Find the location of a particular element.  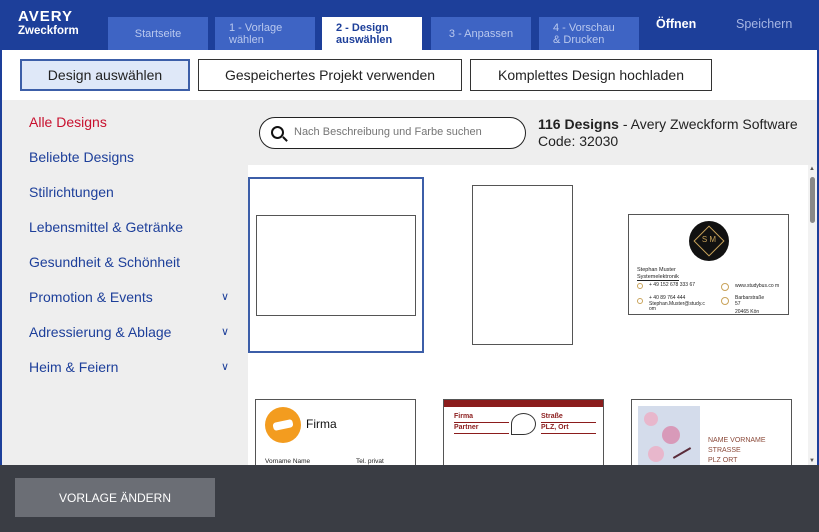

change-template-button: VORLAGE ÄNDERN is located at coordinates (115, 497).